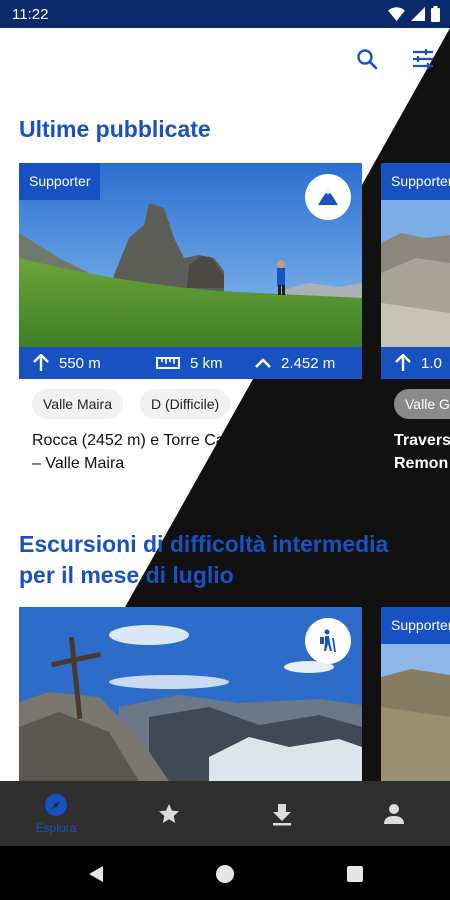 The height and width of the screenshot is (900, 450). What do you see at coordinates (422, 404) in the screenshot?
I see `chip-region-2: Valle G` at bounding box center [422, 404].